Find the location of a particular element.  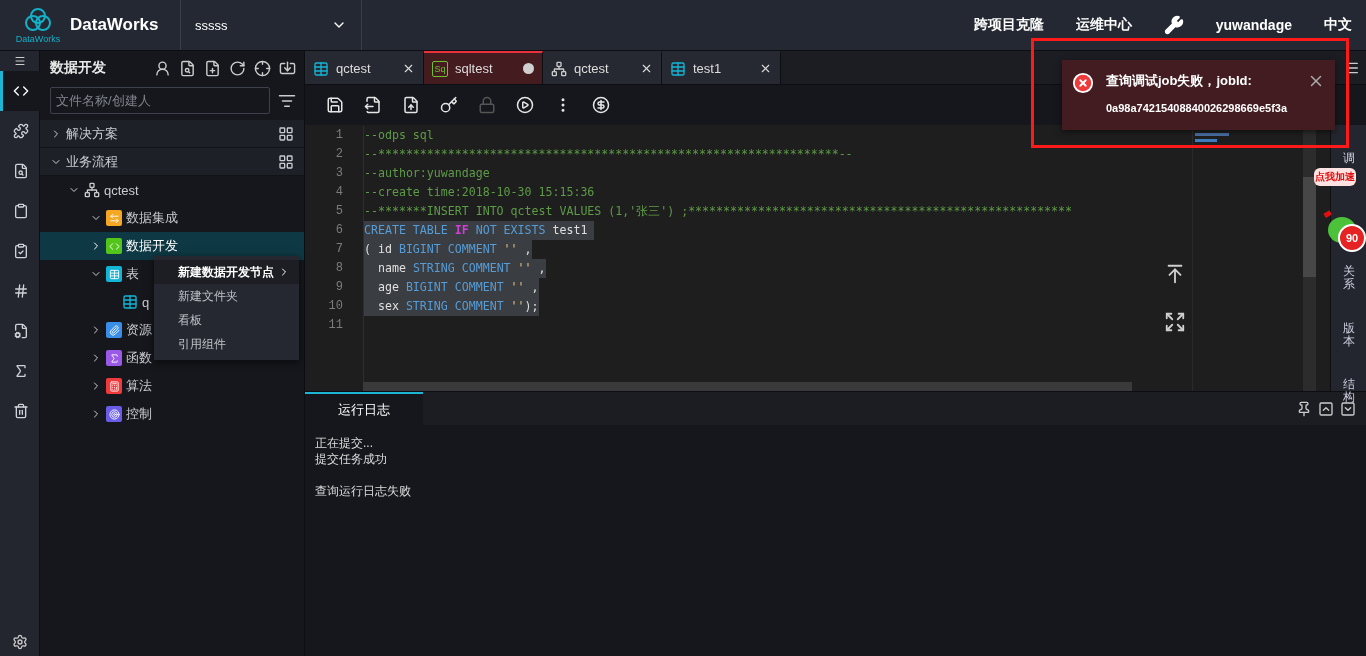

line-number: 6 is located at coordinates (339, 230).